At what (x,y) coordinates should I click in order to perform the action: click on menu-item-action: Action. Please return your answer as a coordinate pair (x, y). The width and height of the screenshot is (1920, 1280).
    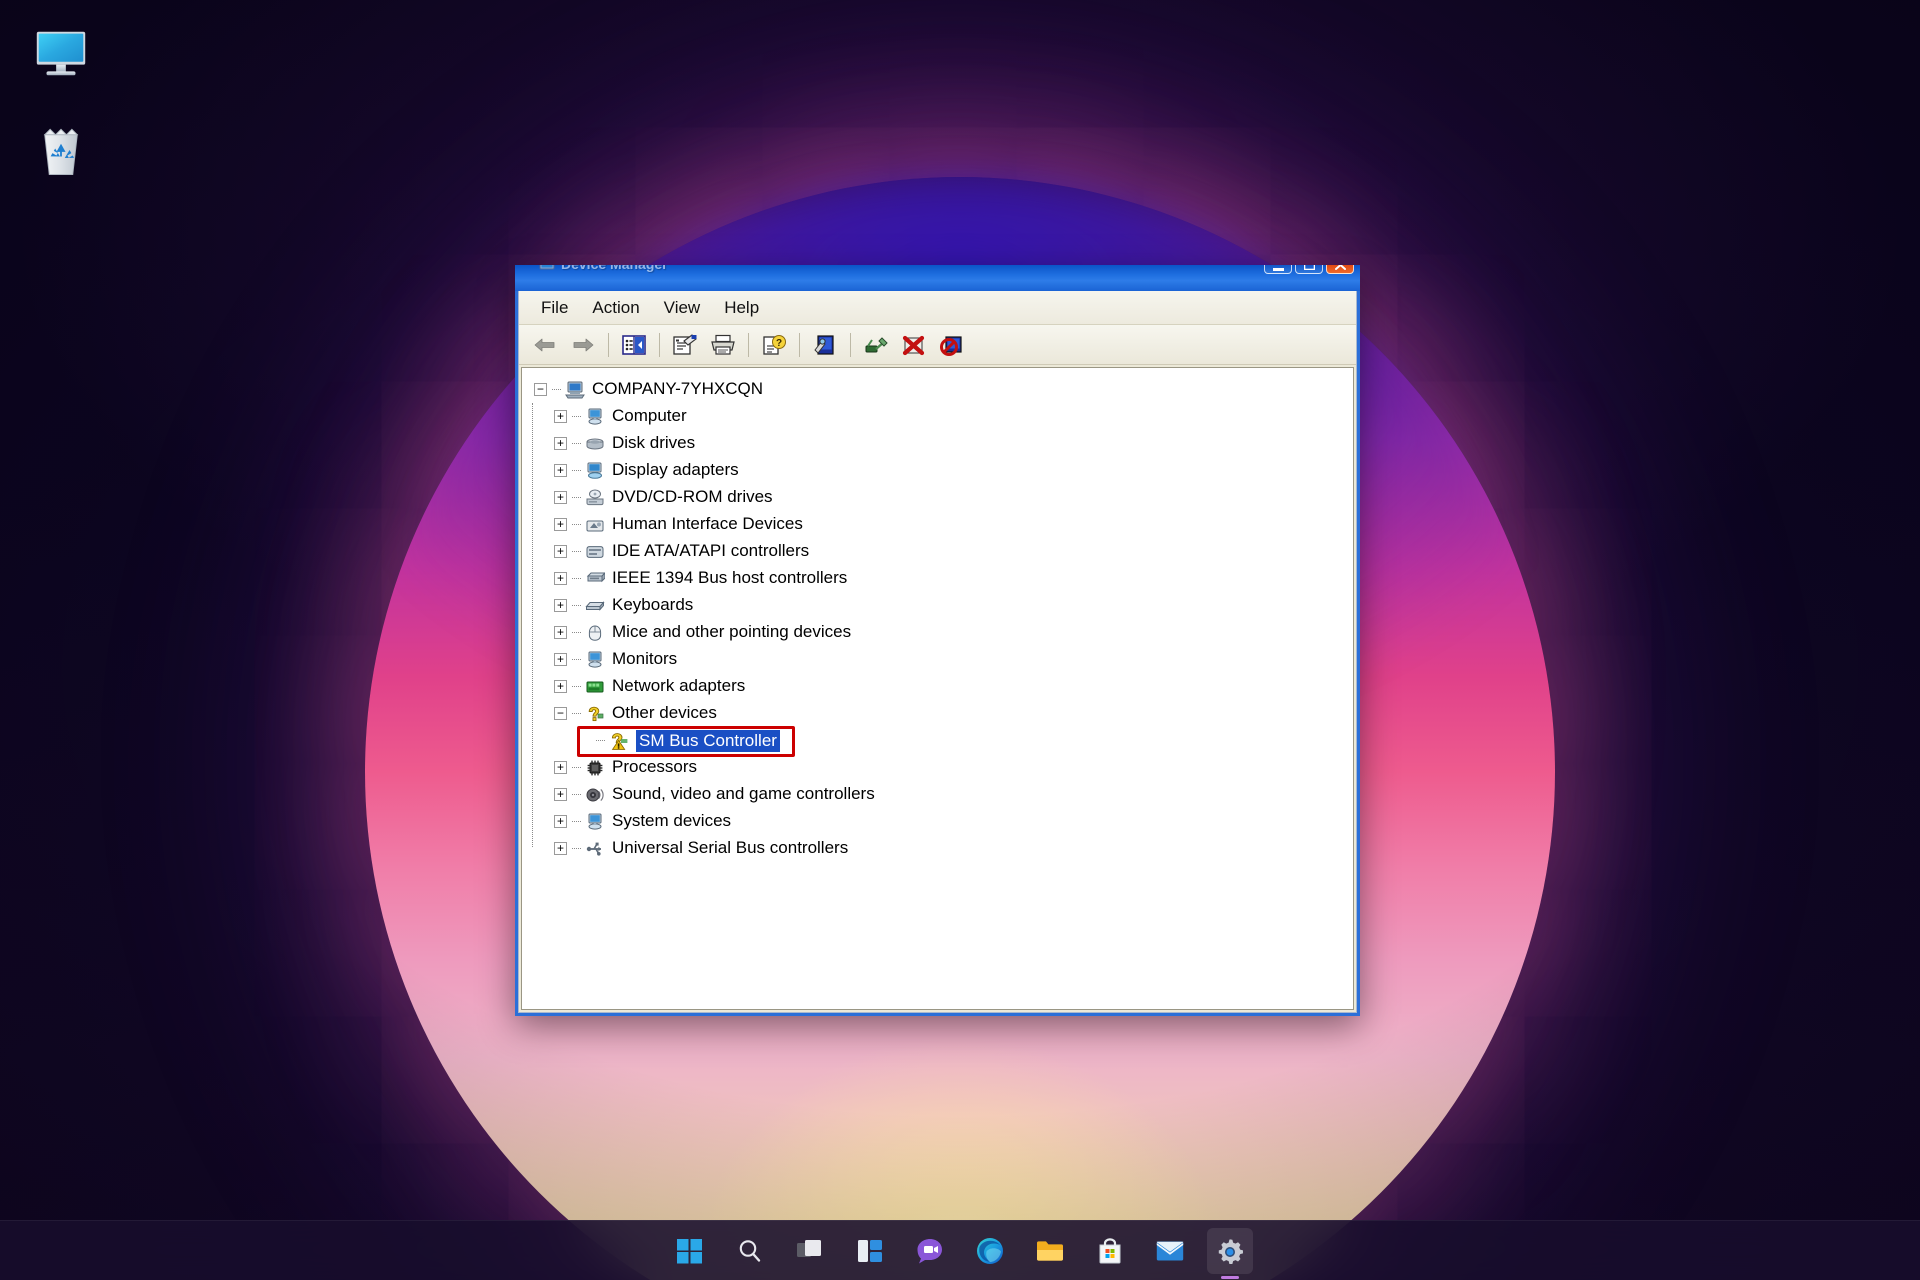
    Looking at the image, I should click on (615, 308).